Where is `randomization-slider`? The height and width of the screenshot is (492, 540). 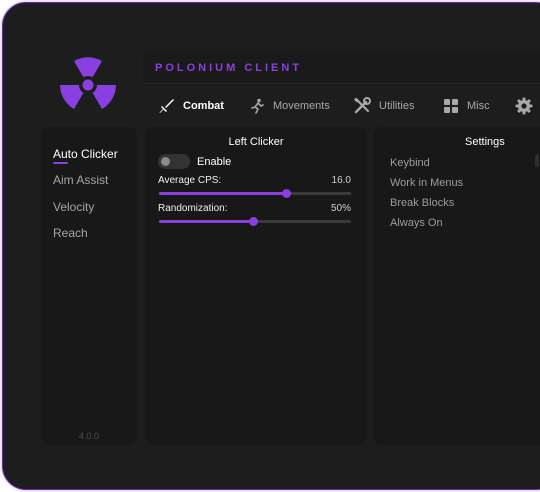
randomization-slider is located at coordinates (255, 221).